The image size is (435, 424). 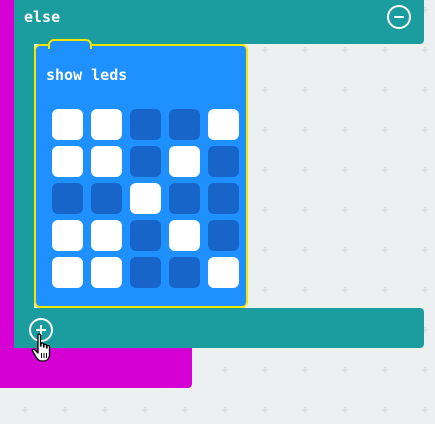 What do you see at coordinates (145, 124) in the screenshot?
I see `led-r0-c2` at bounding box center [145, 124].